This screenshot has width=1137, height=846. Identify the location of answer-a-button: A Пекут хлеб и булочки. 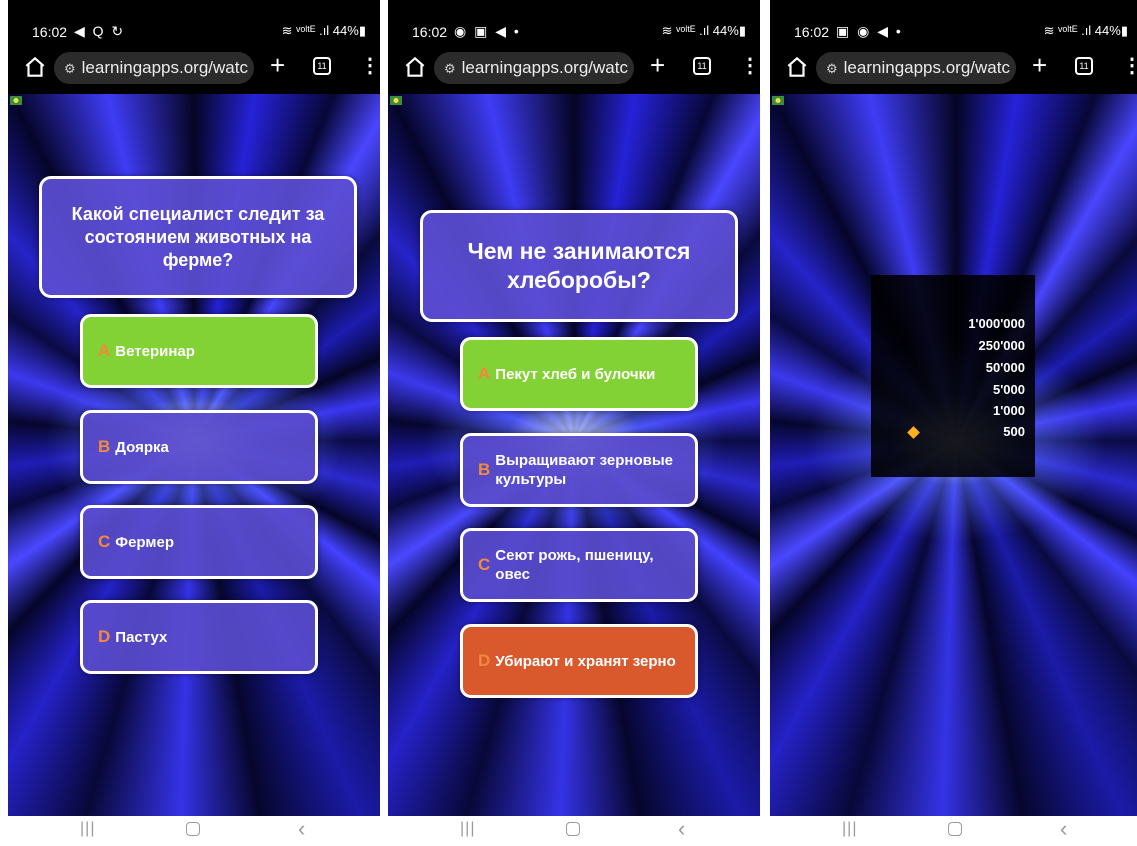
(579, 374).